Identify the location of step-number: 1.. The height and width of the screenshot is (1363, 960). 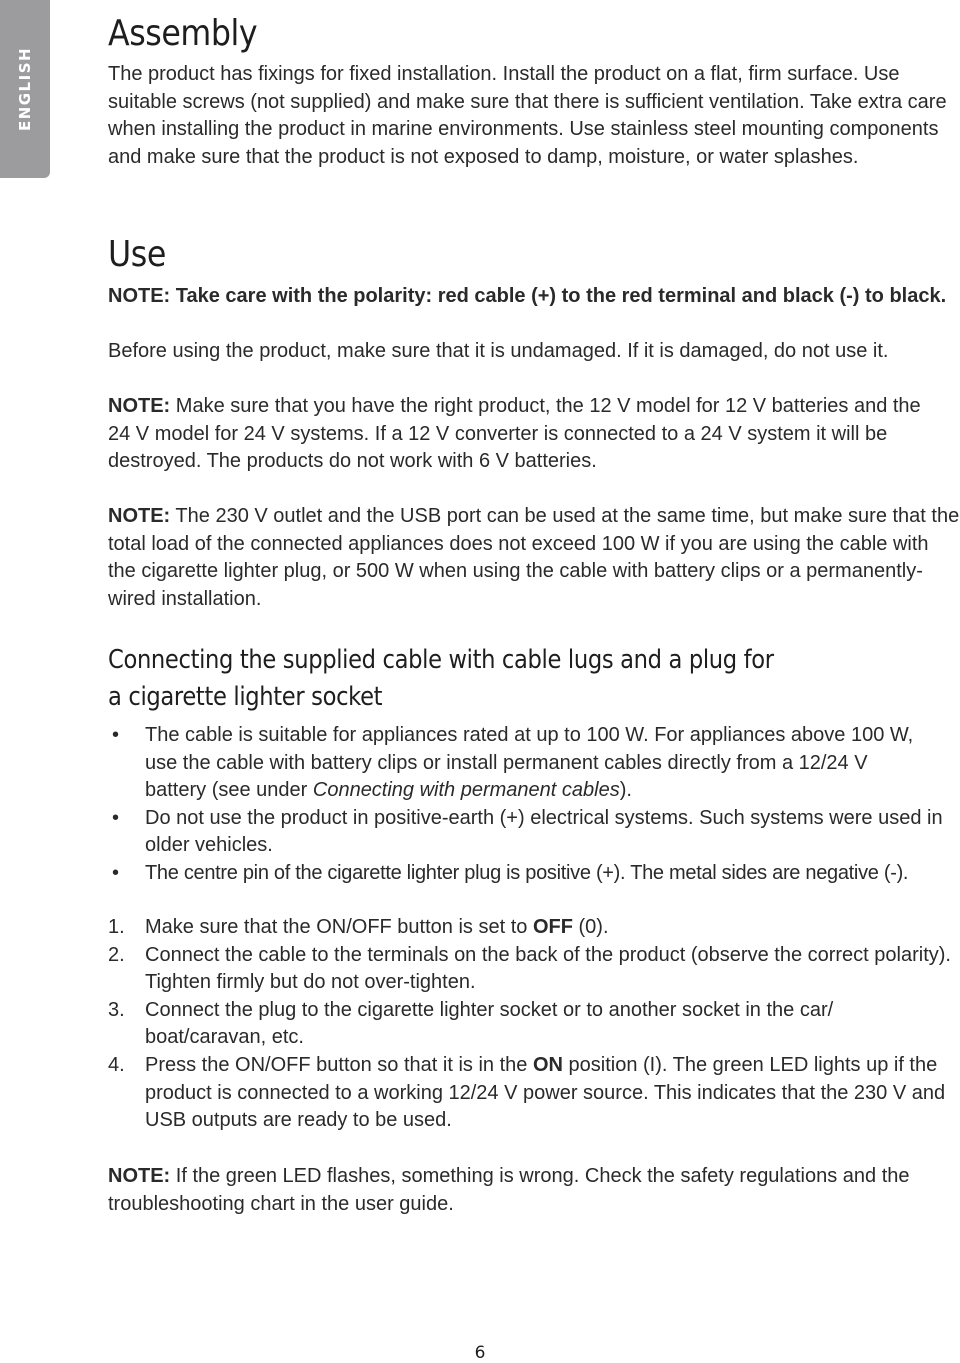
(116, 927).